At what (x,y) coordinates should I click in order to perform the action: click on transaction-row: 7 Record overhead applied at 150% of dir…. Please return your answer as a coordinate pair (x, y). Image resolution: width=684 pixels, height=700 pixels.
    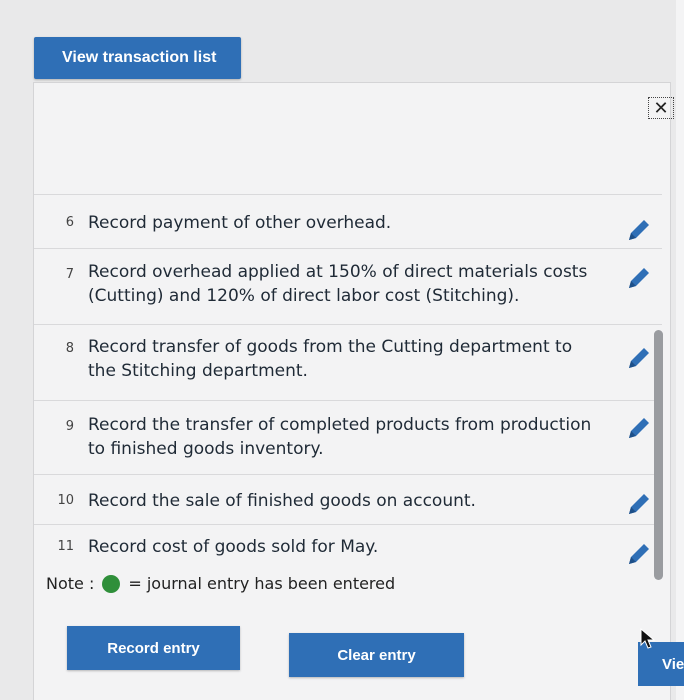
    Looking at the image, I should click on (348, 286).